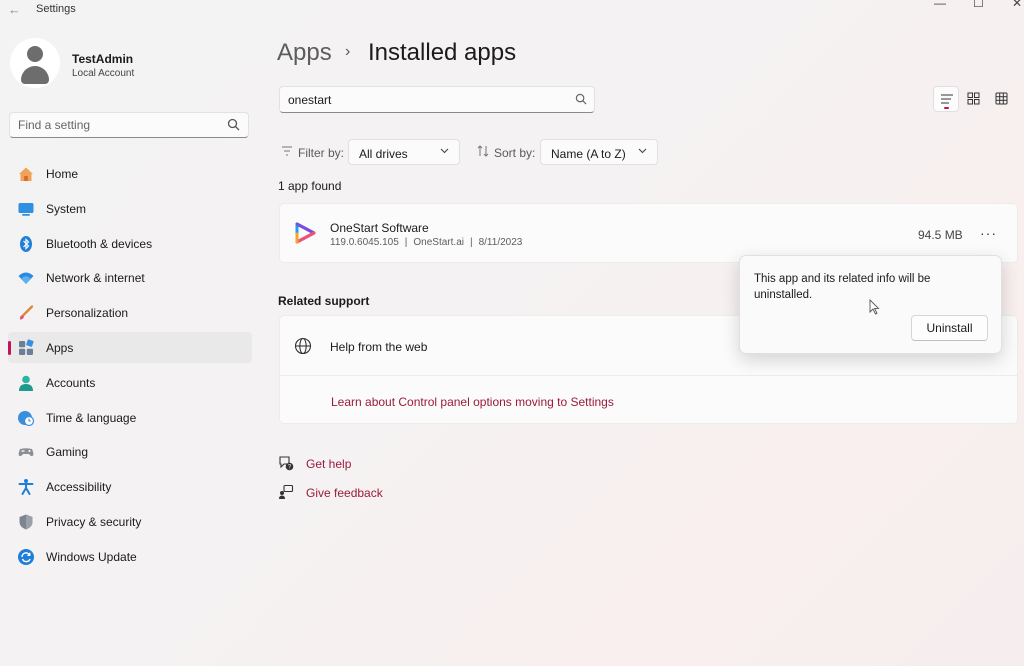 The width and height of the screenshot is (1024, 666). I want to click on close-button: ✕, so click(1017, 5).